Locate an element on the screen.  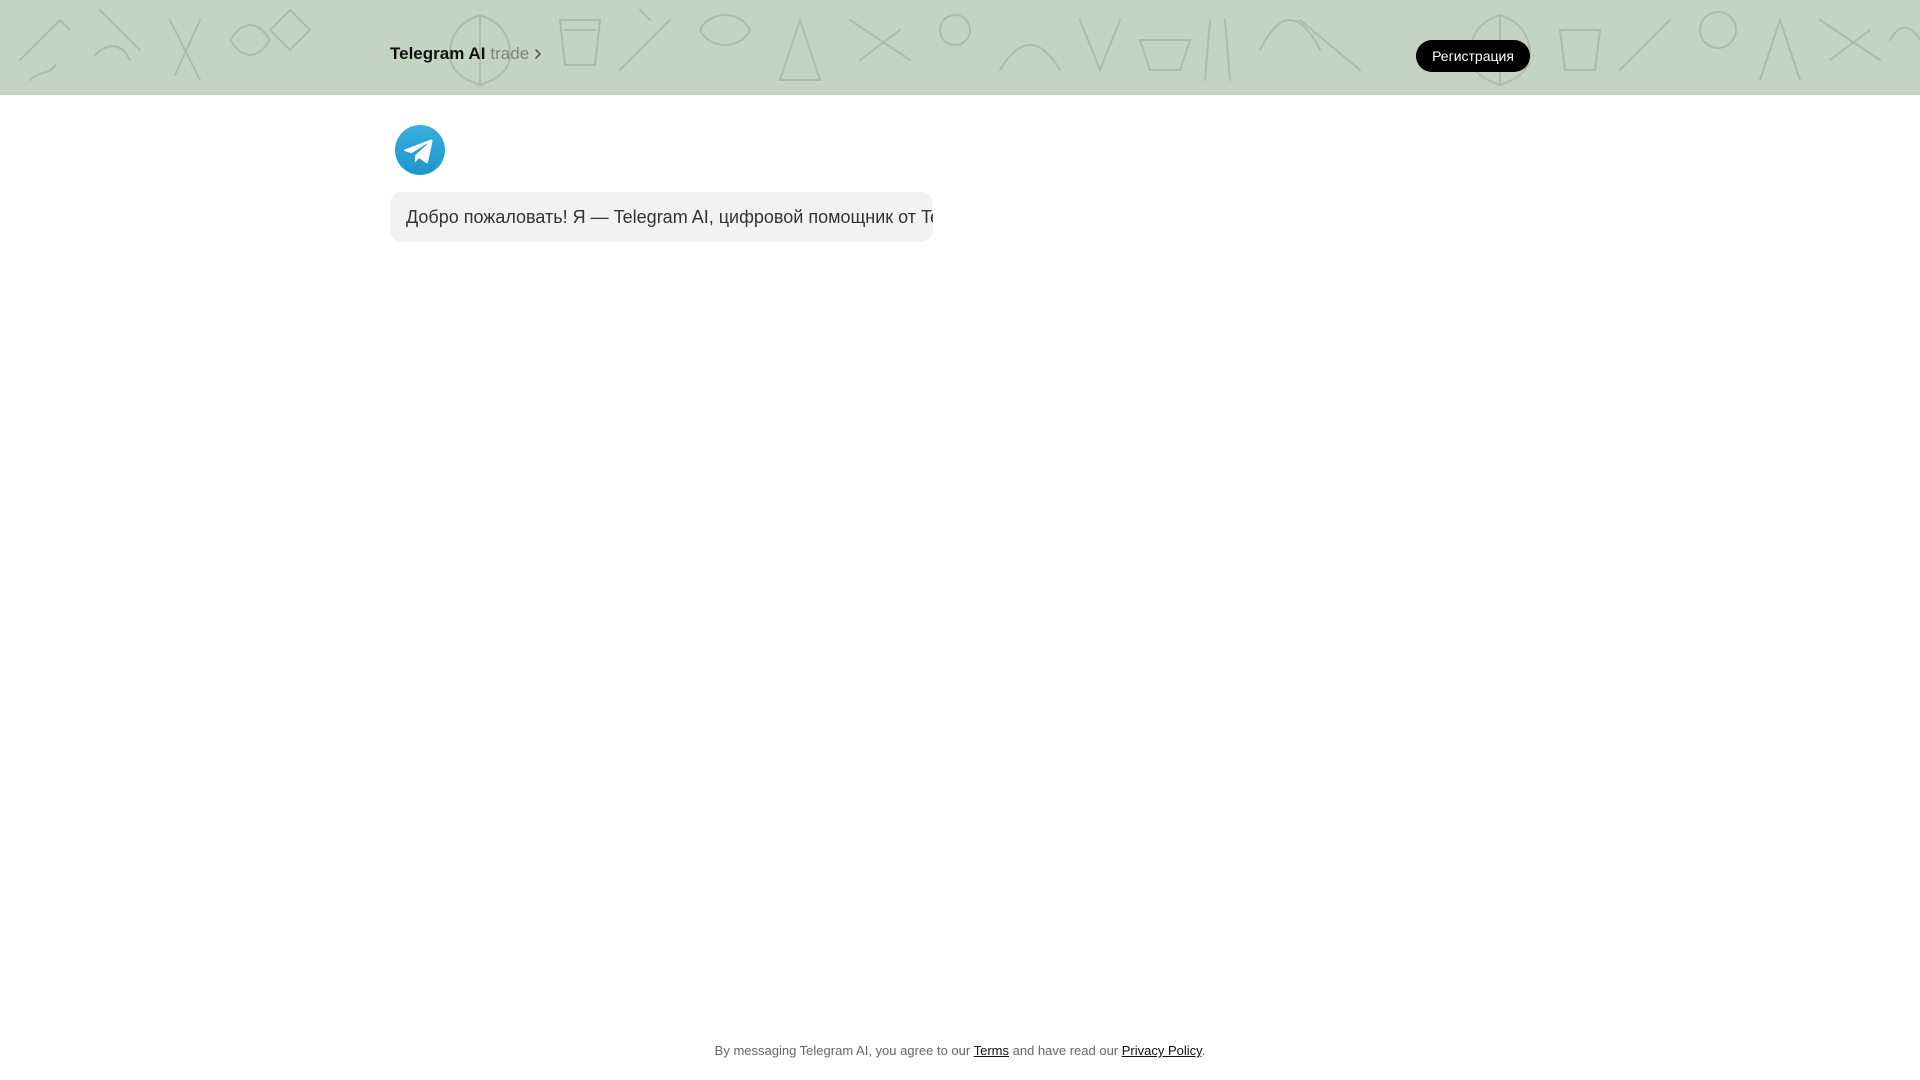
footer-text-after: . is located at coordinates (1203, 1050).